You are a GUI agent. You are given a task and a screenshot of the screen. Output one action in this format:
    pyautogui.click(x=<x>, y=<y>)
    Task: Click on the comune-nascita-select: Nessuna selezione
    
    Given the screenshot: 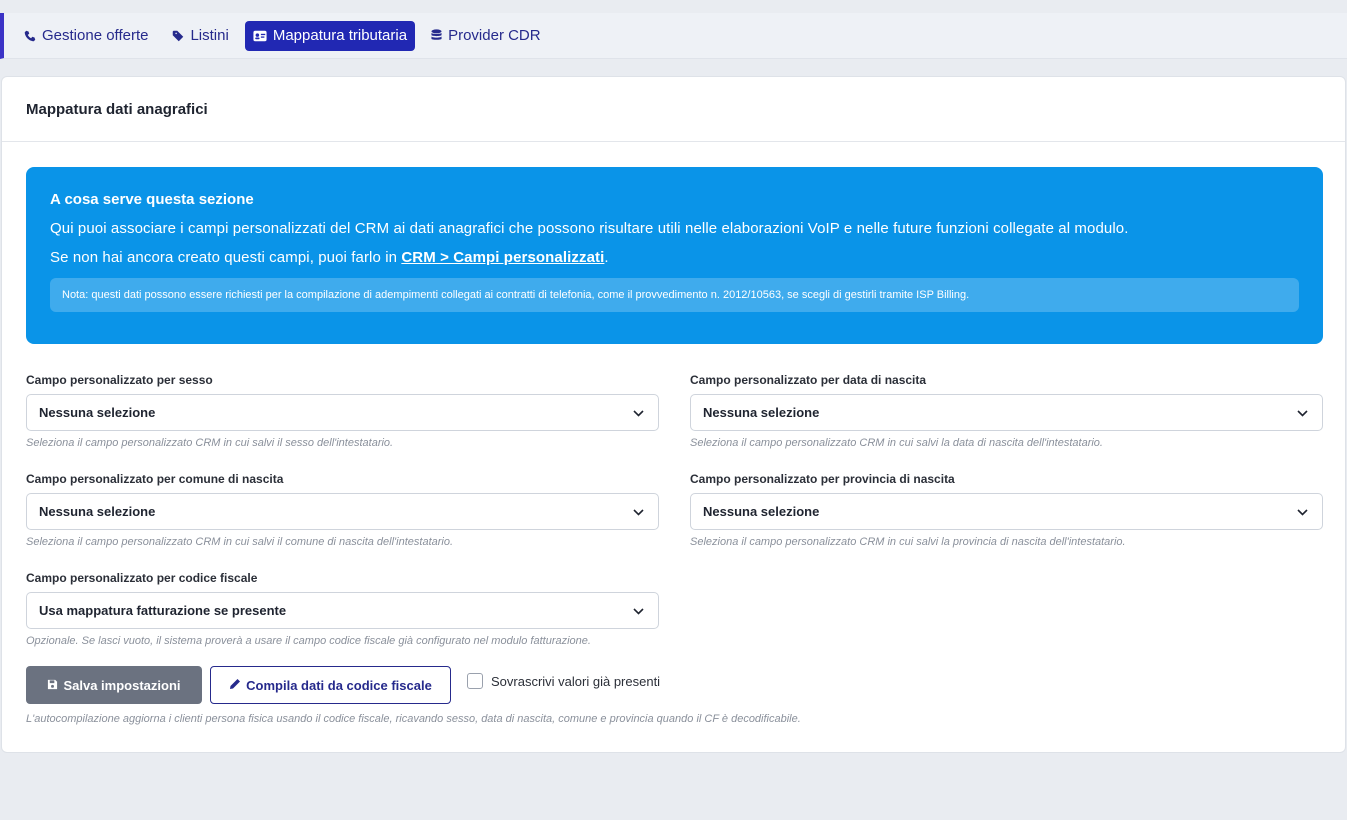 What is the action you would take?
    pyautogui.click(x=342, y=511)
    